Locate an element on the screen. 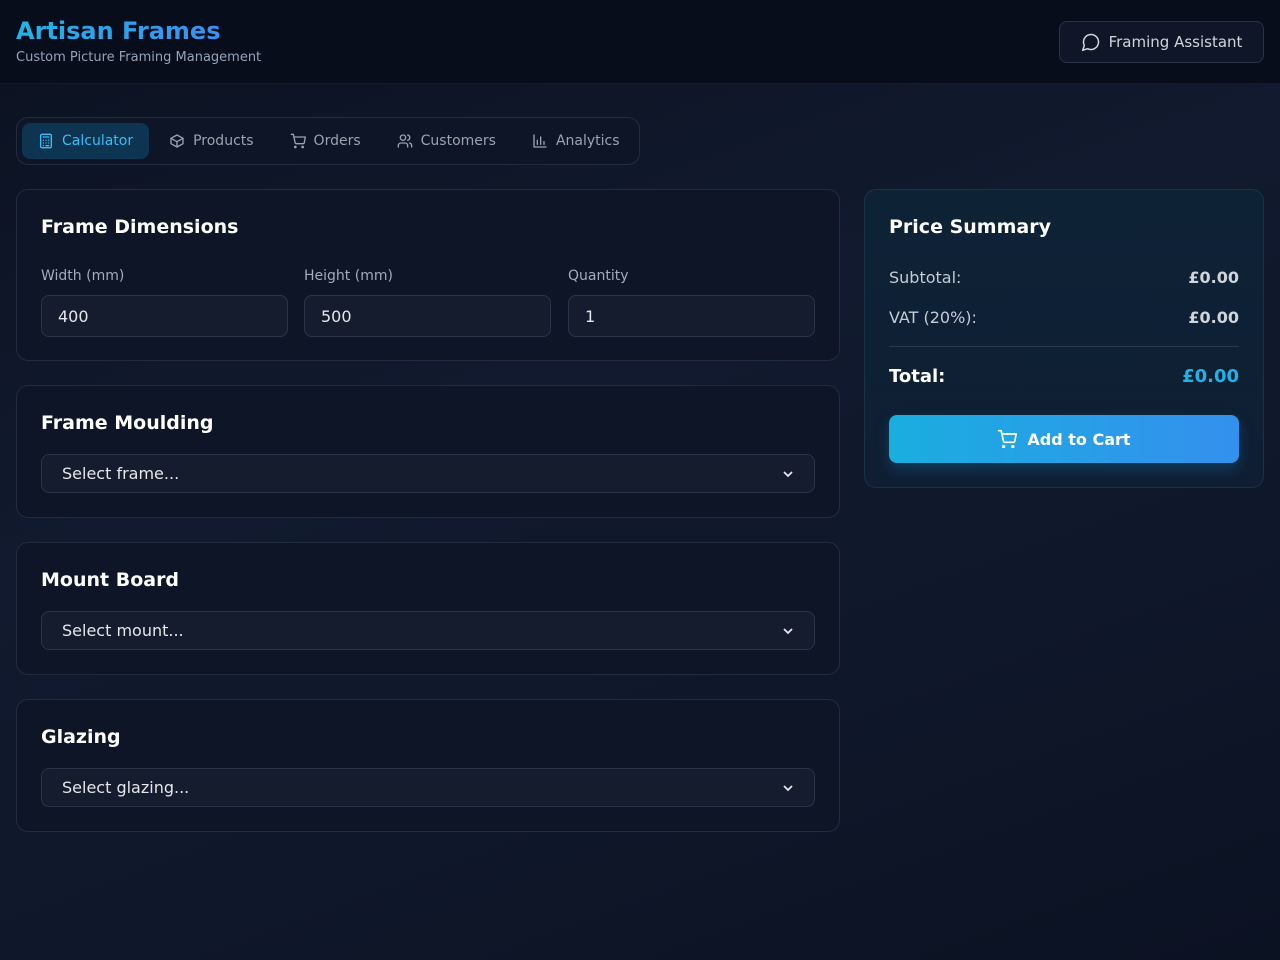 The width and height of the screenshot is (1280, 960). framing-assistant-button: Framing Assistant is located at coordinates (1161, 42).